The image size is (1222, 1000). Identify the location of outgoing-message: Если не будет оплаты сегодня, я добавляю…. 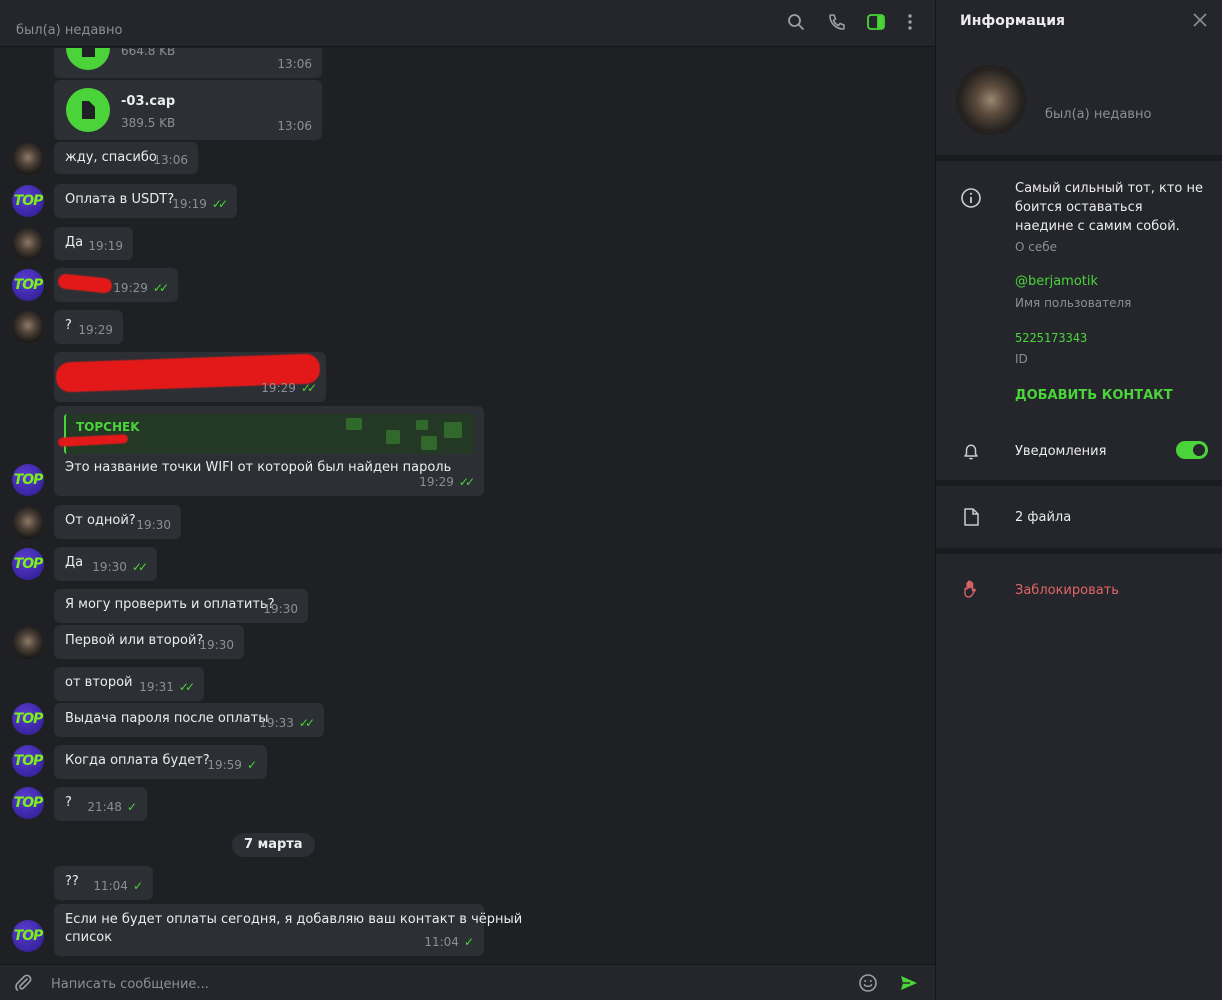
(288, 930).